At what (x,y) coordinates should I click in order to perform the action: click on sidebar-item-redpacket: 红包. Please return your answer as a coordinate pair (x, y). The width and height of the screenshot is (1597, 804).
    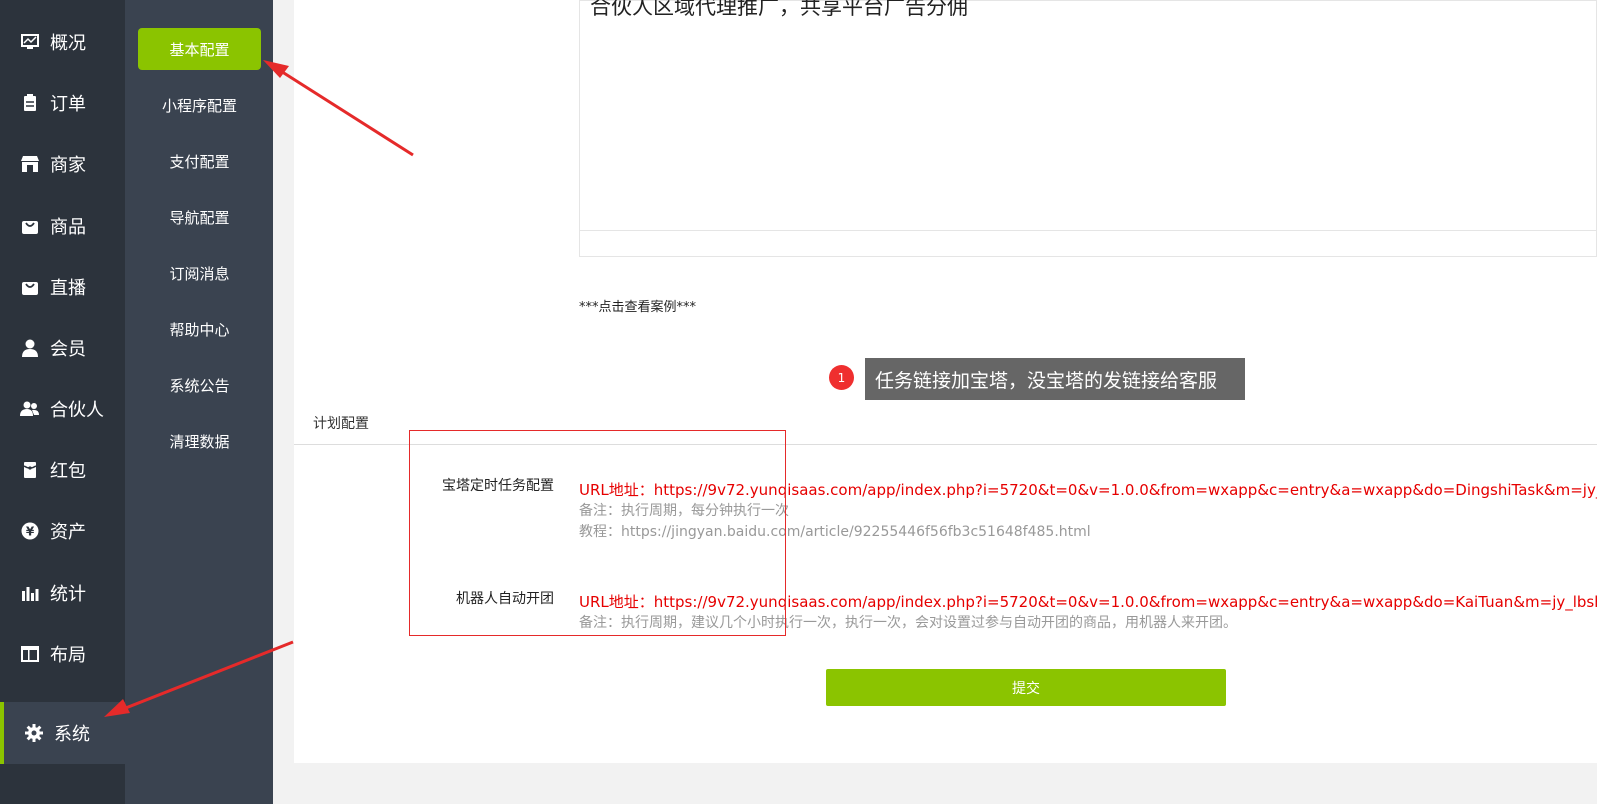
    Looking at the image, I should click on (62, 470).